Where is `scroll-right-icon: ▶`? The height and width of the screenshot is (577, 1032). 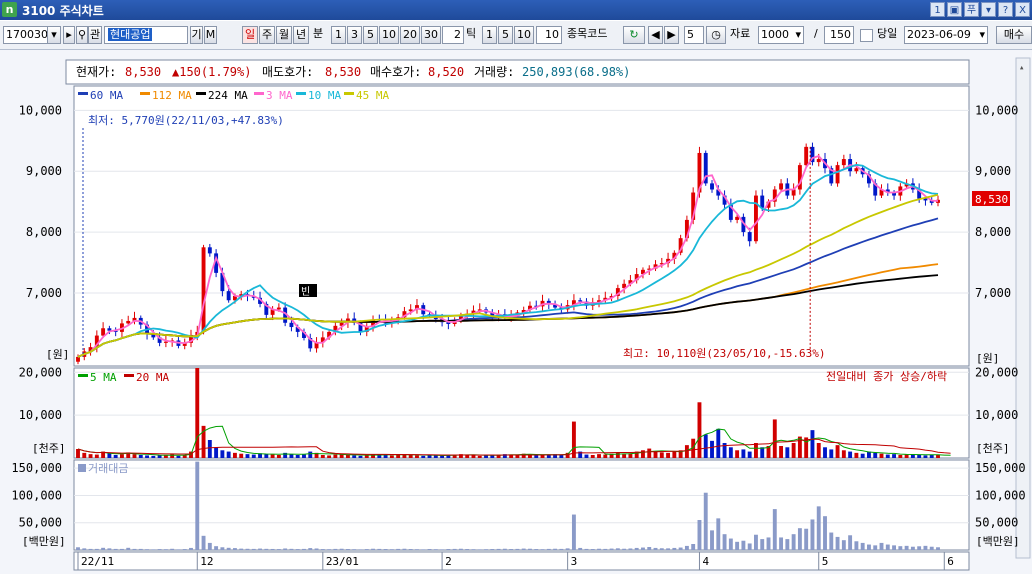 scroll-right-icon: ▶ is located at coordinates (671, 35).